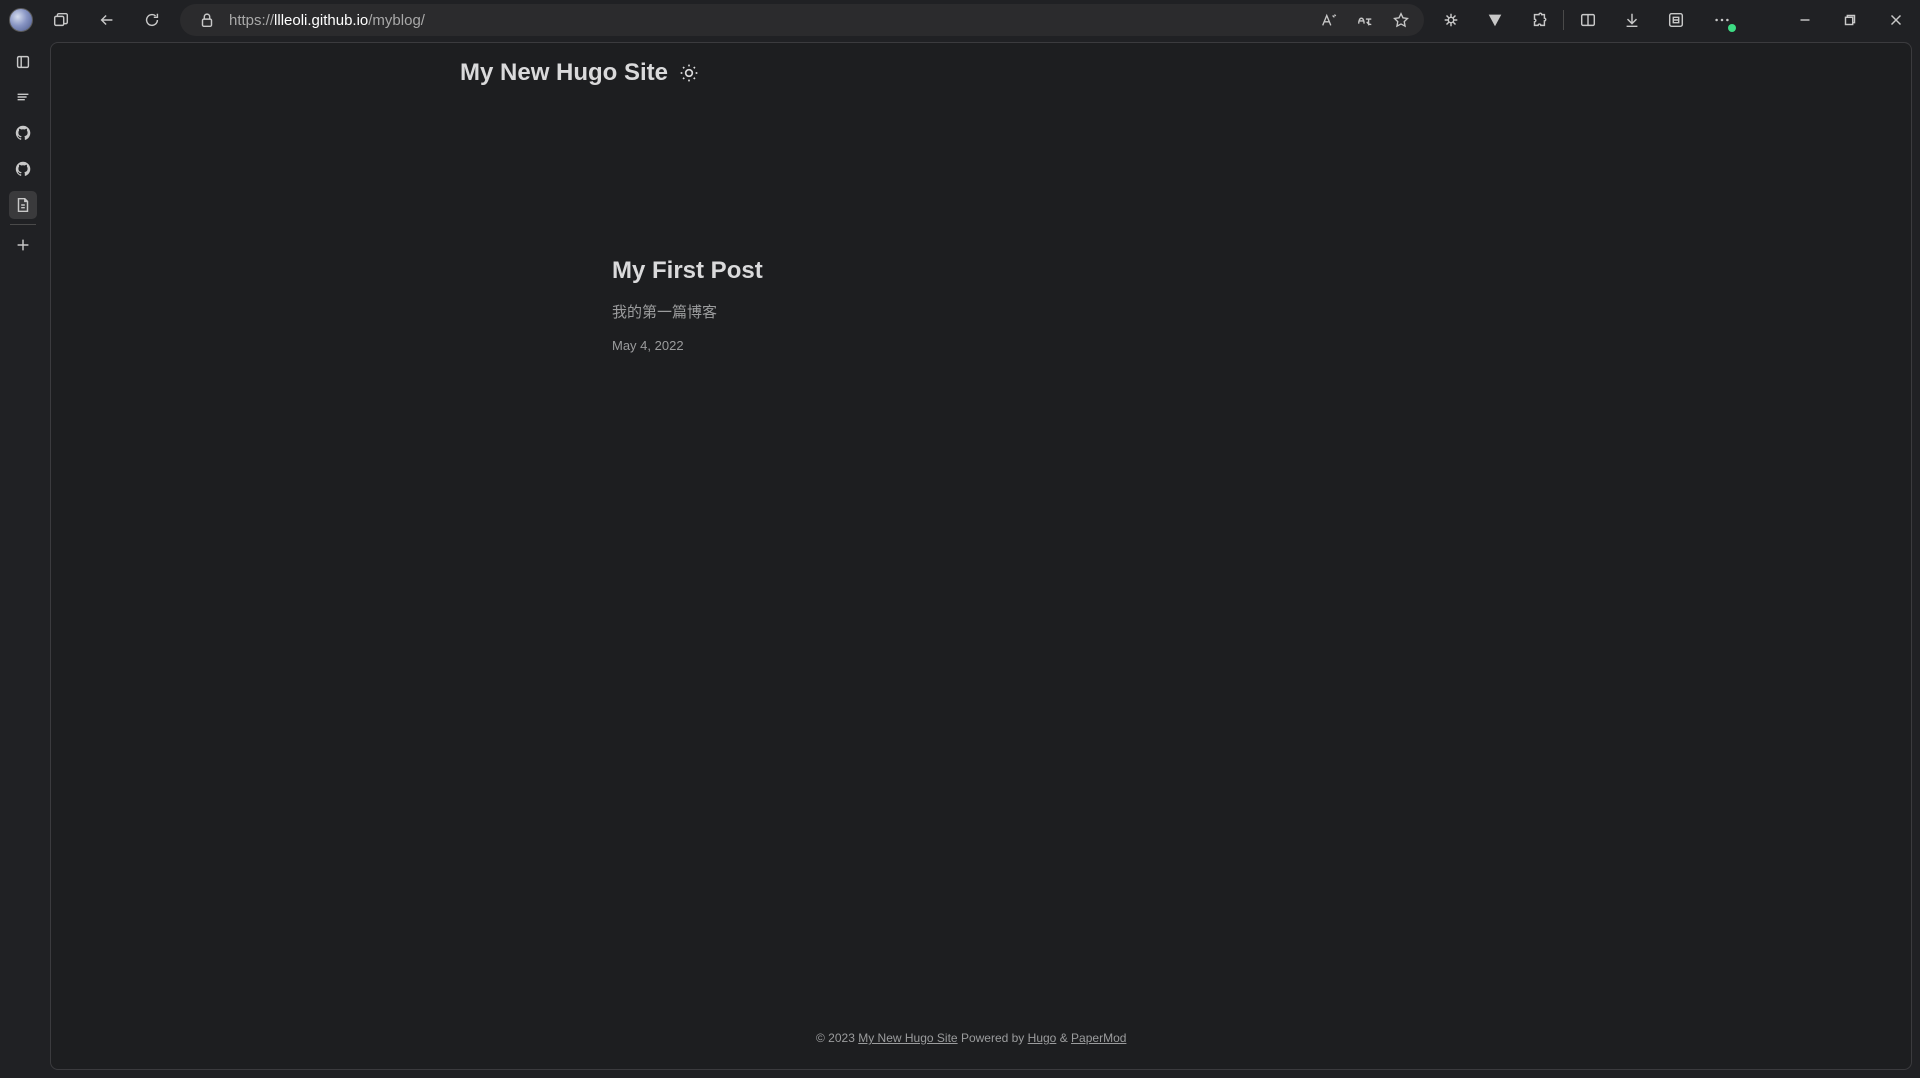 Image resolution: width=1920 pixels, height=1078 pixels. I want to click on post-date: May 4, 2022, so click(648, 345).